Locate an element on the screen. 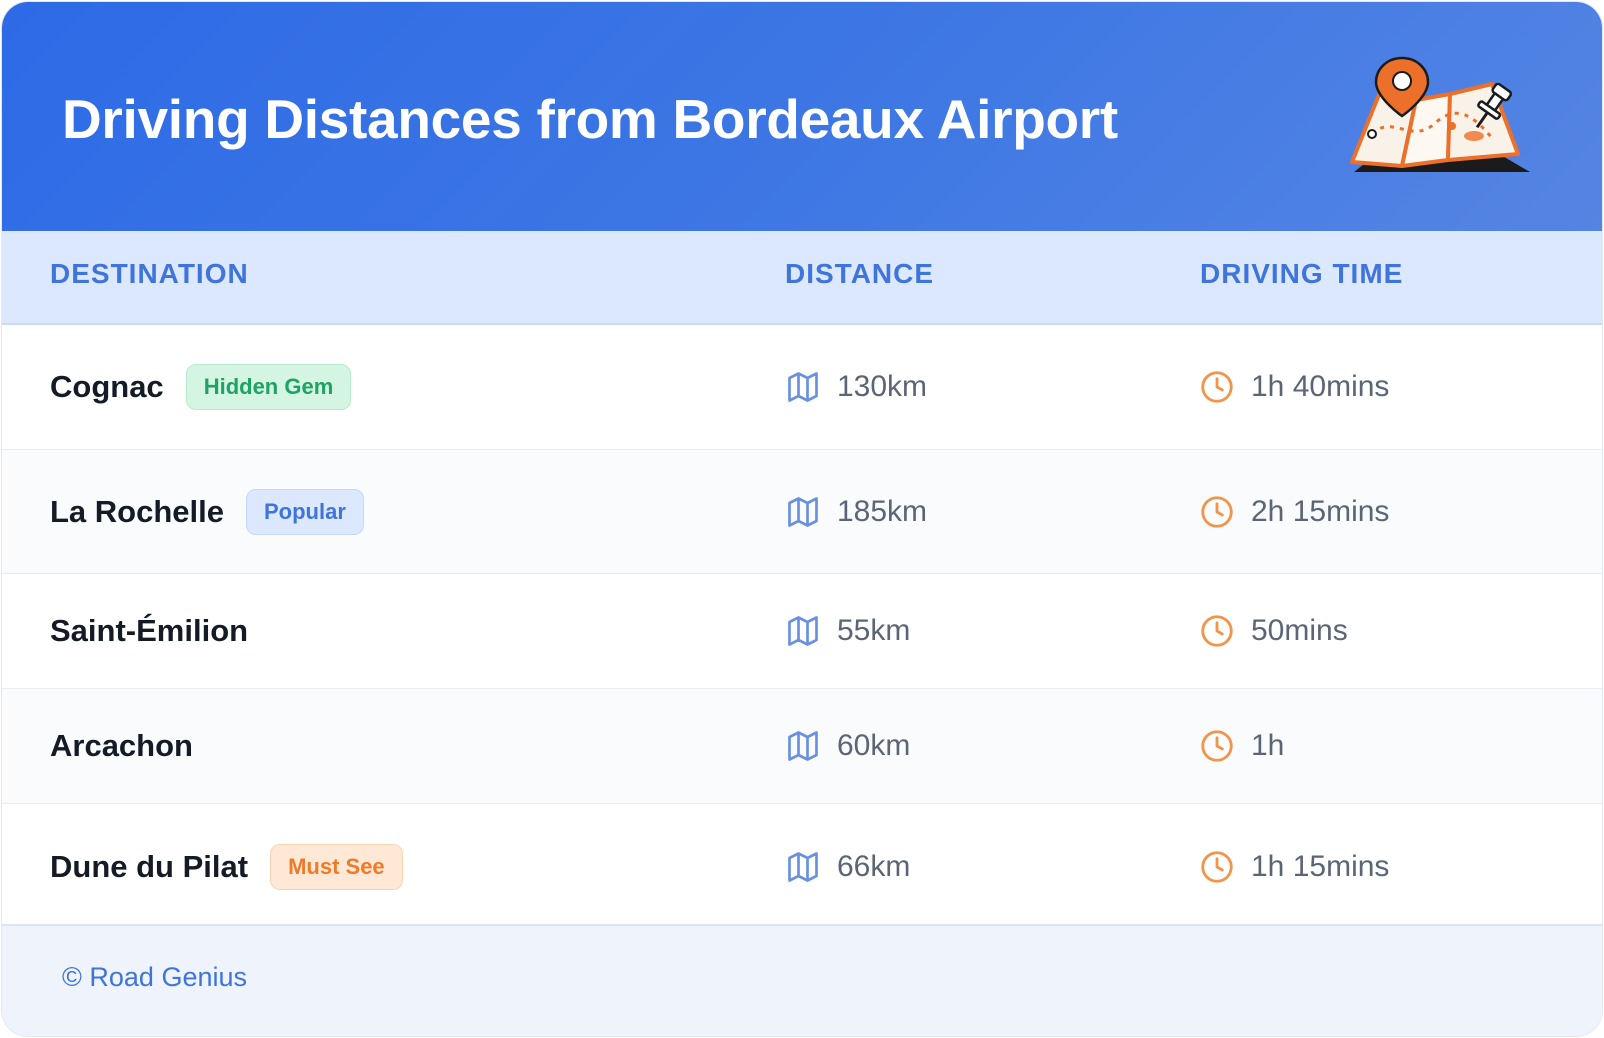 This screenshot has height=1038, width=1604. page-title: Driving Distances from Bordeaux Airport is located at coordinates (590, 119).